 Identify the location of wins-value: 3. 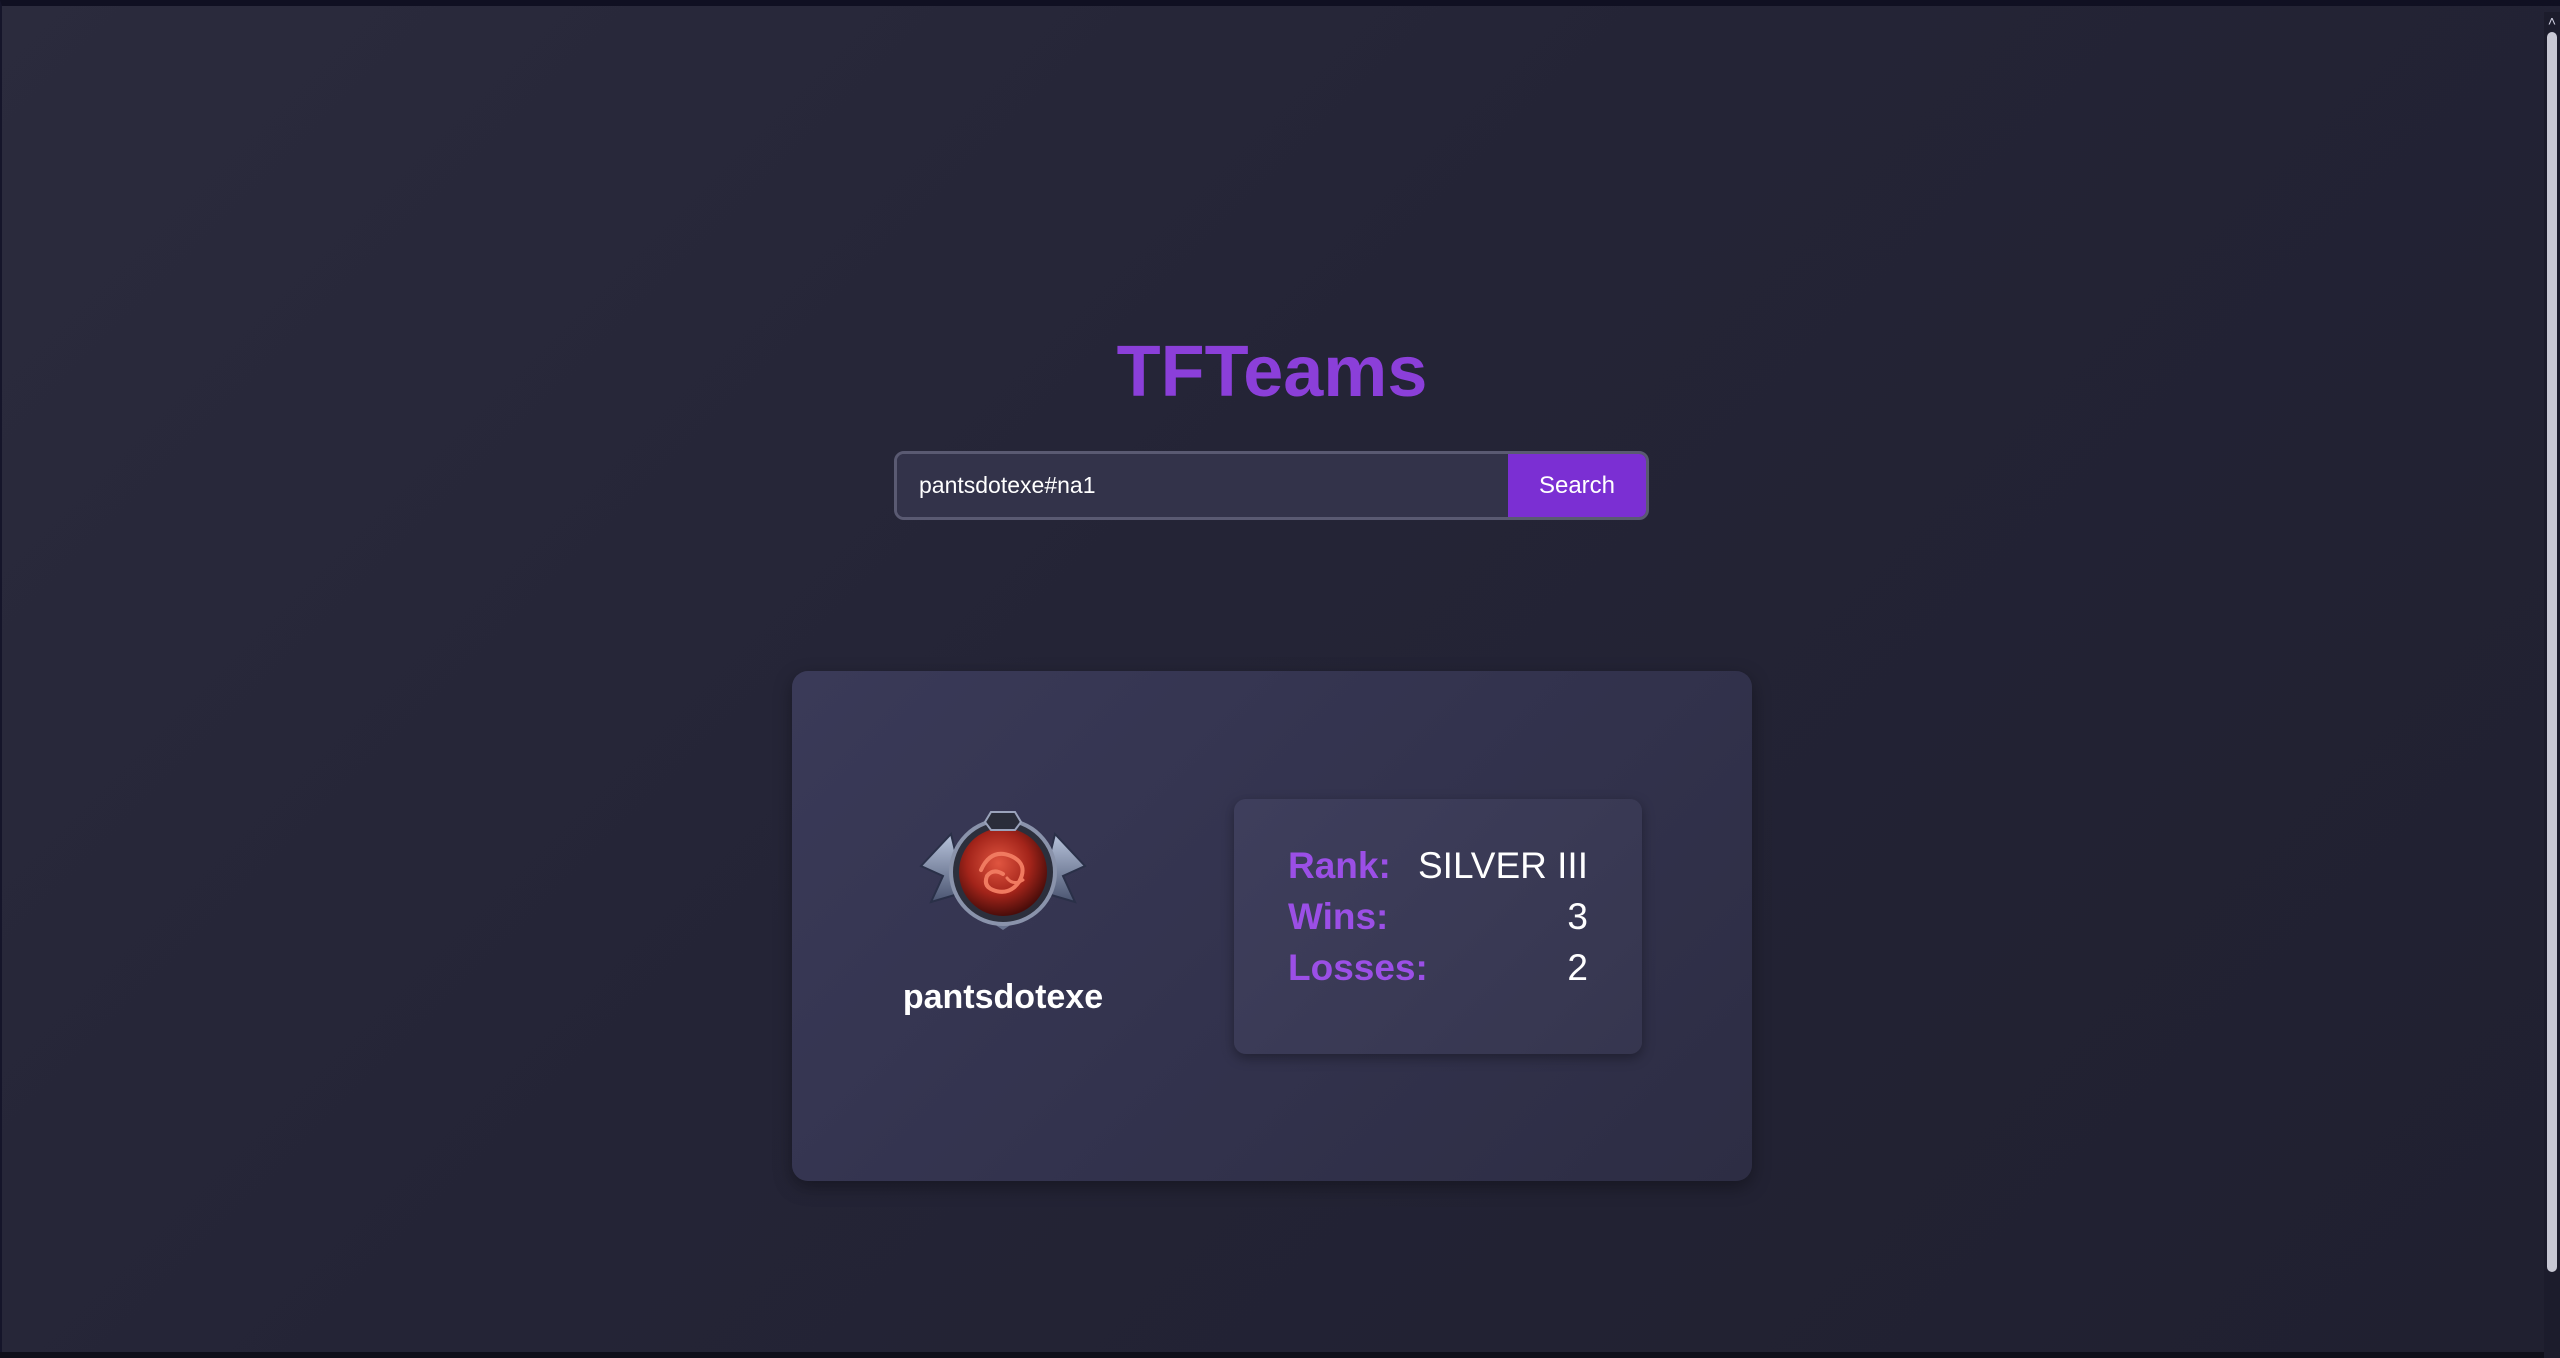
(1577, 916).